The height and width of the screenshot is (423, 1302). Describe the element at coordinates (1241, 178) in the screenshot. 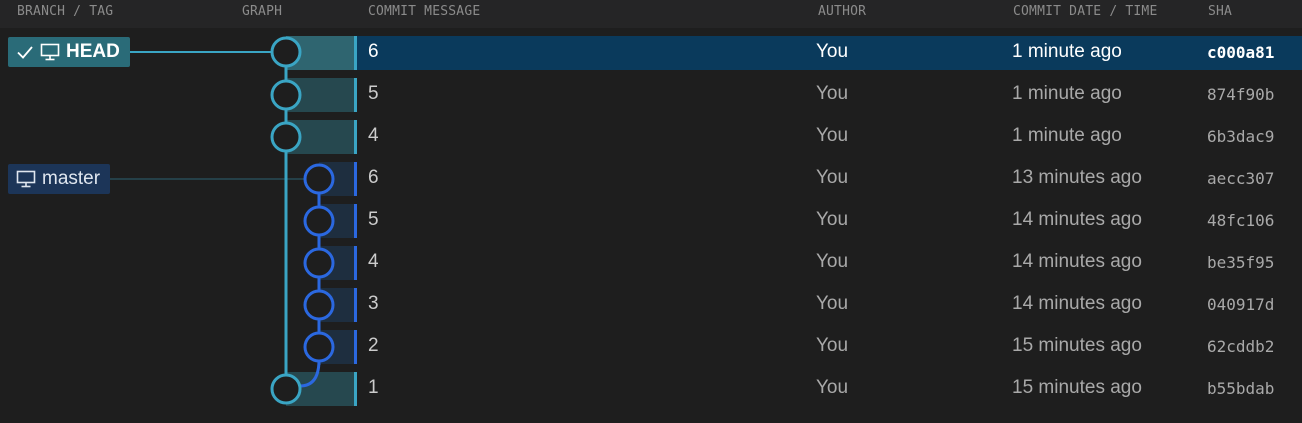

I see `commit-sha: aecc307` at that location.